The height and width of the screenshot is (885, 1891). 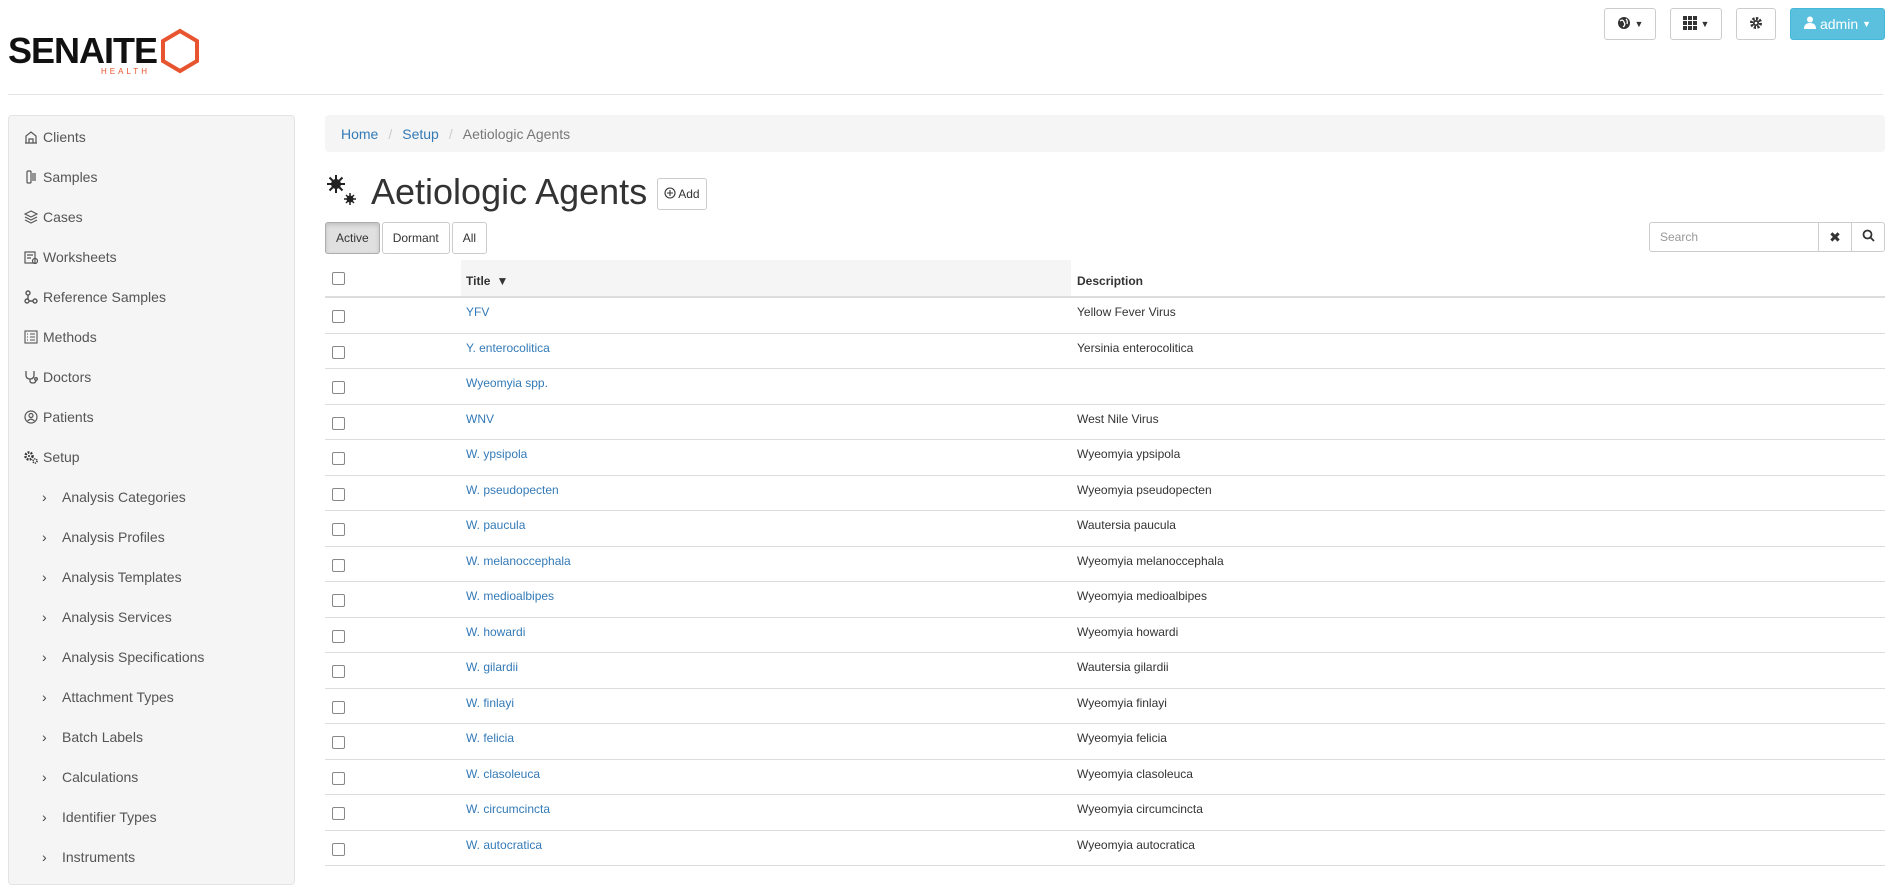 I want to click on logo-subtitle: HEALTH, so click(x=125, y=71).